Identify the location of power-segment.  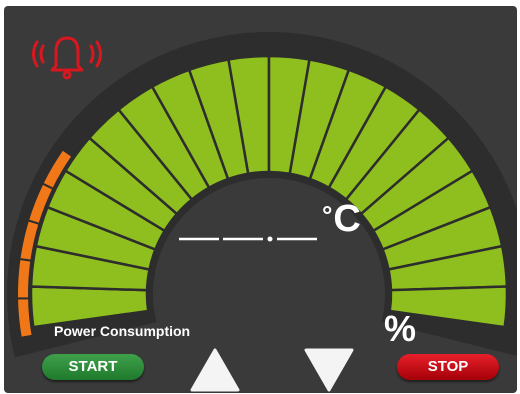
(24, 278).